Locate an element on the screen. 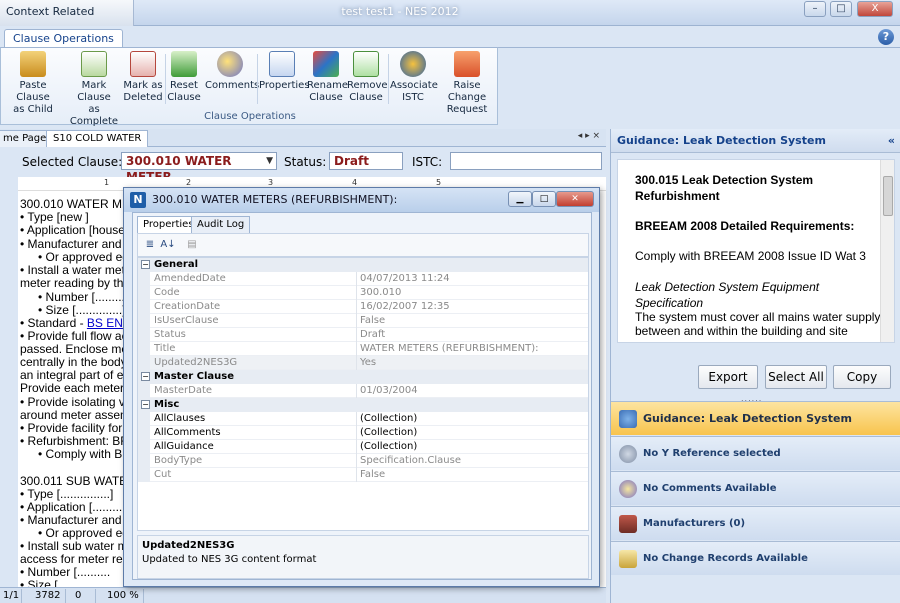 The width and height of the screenshot is (900, 603). export-button: Export is located at coordinates (728, 377).